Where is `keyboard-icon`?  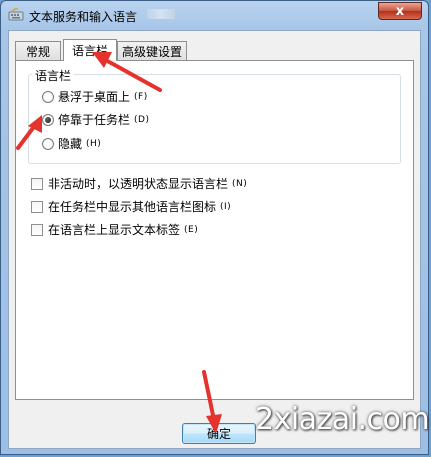 keyboard-icon is located at coordinates (16, 14).